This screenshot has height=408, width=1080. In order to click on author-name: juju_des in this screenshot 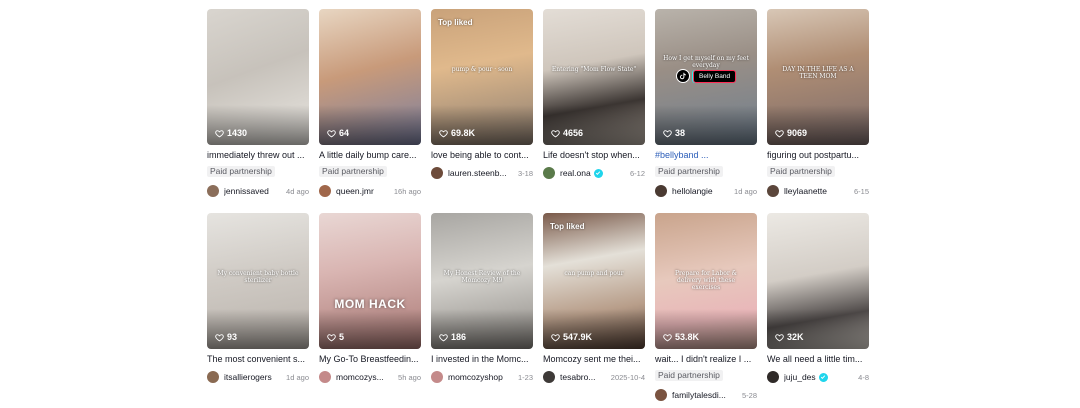, I will do `click(800, 377)`.